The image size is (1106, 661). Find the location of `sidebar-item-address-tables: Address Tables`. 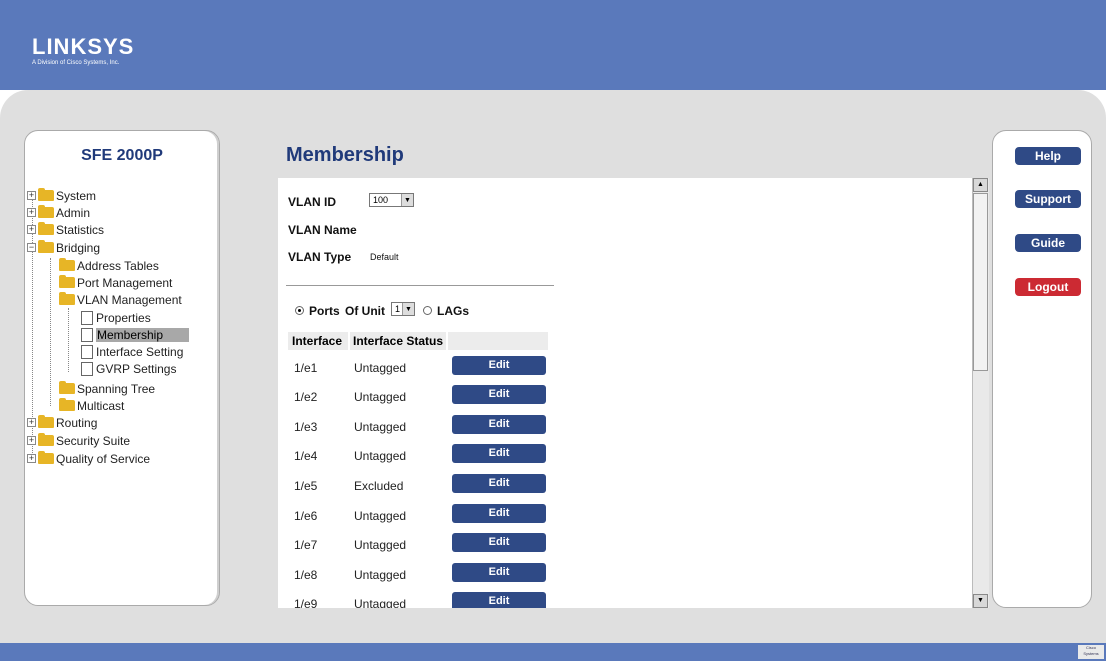

sidebar-item-address-tables: Address Tables is located at coordinates (109, 265).